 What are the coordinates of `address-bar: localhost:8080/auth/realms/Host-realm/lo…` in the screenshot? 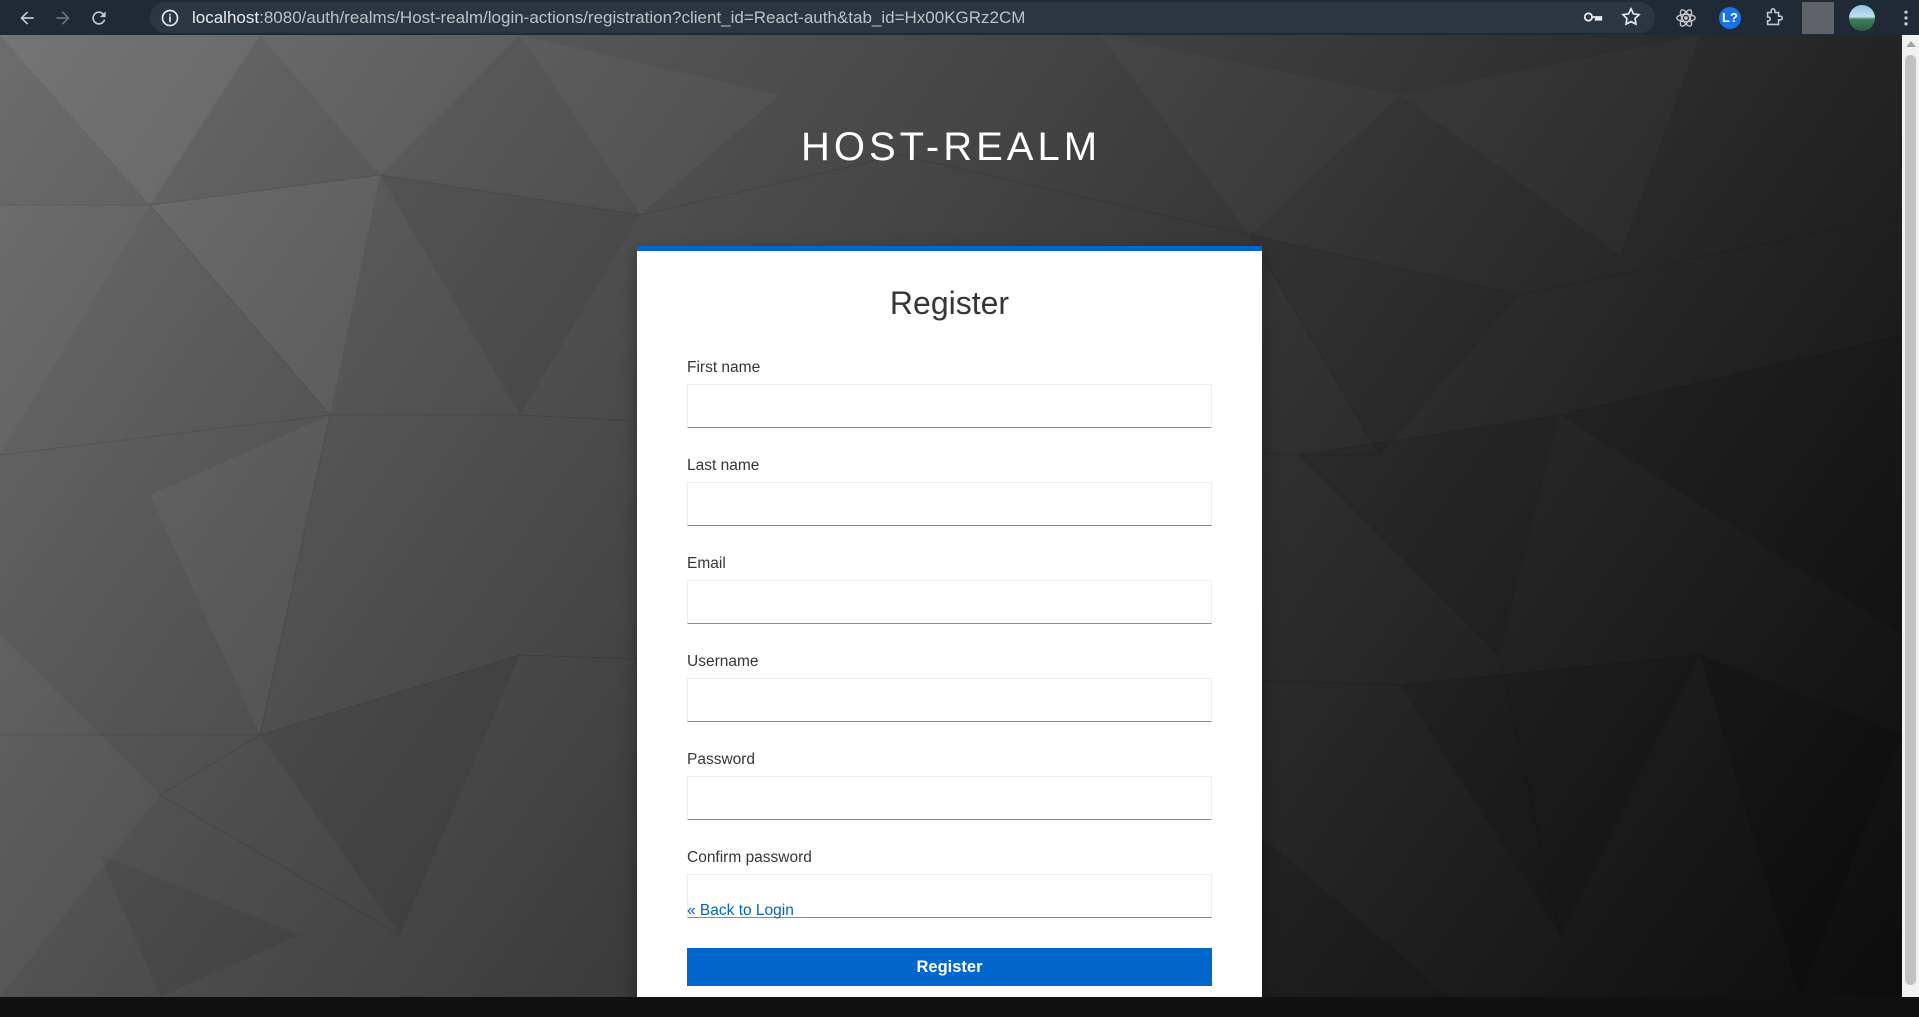 It's located at (902, 17).